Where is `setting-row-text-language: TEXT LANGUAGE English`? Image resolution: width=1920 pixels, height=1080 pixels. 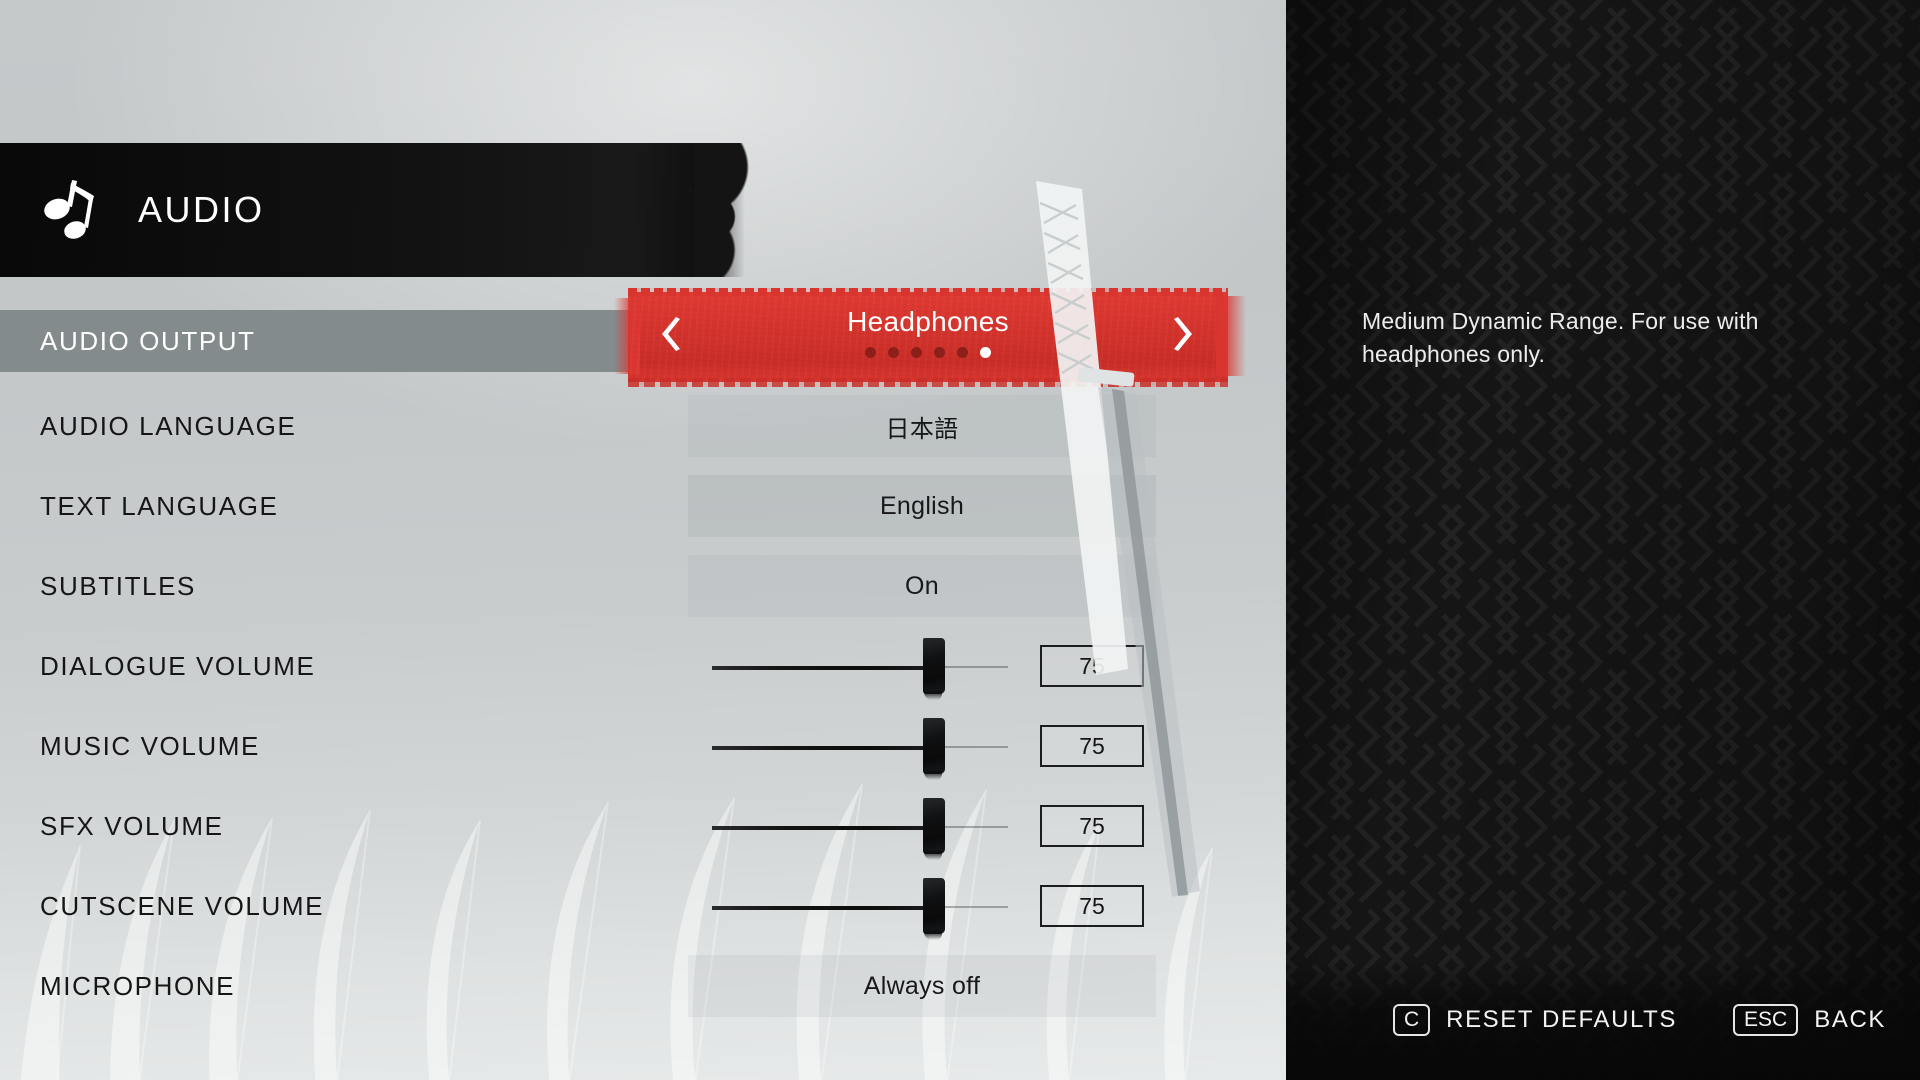 setting-row-text-language: TEXT LANGUAGE English is located at coordinates (643, 506).